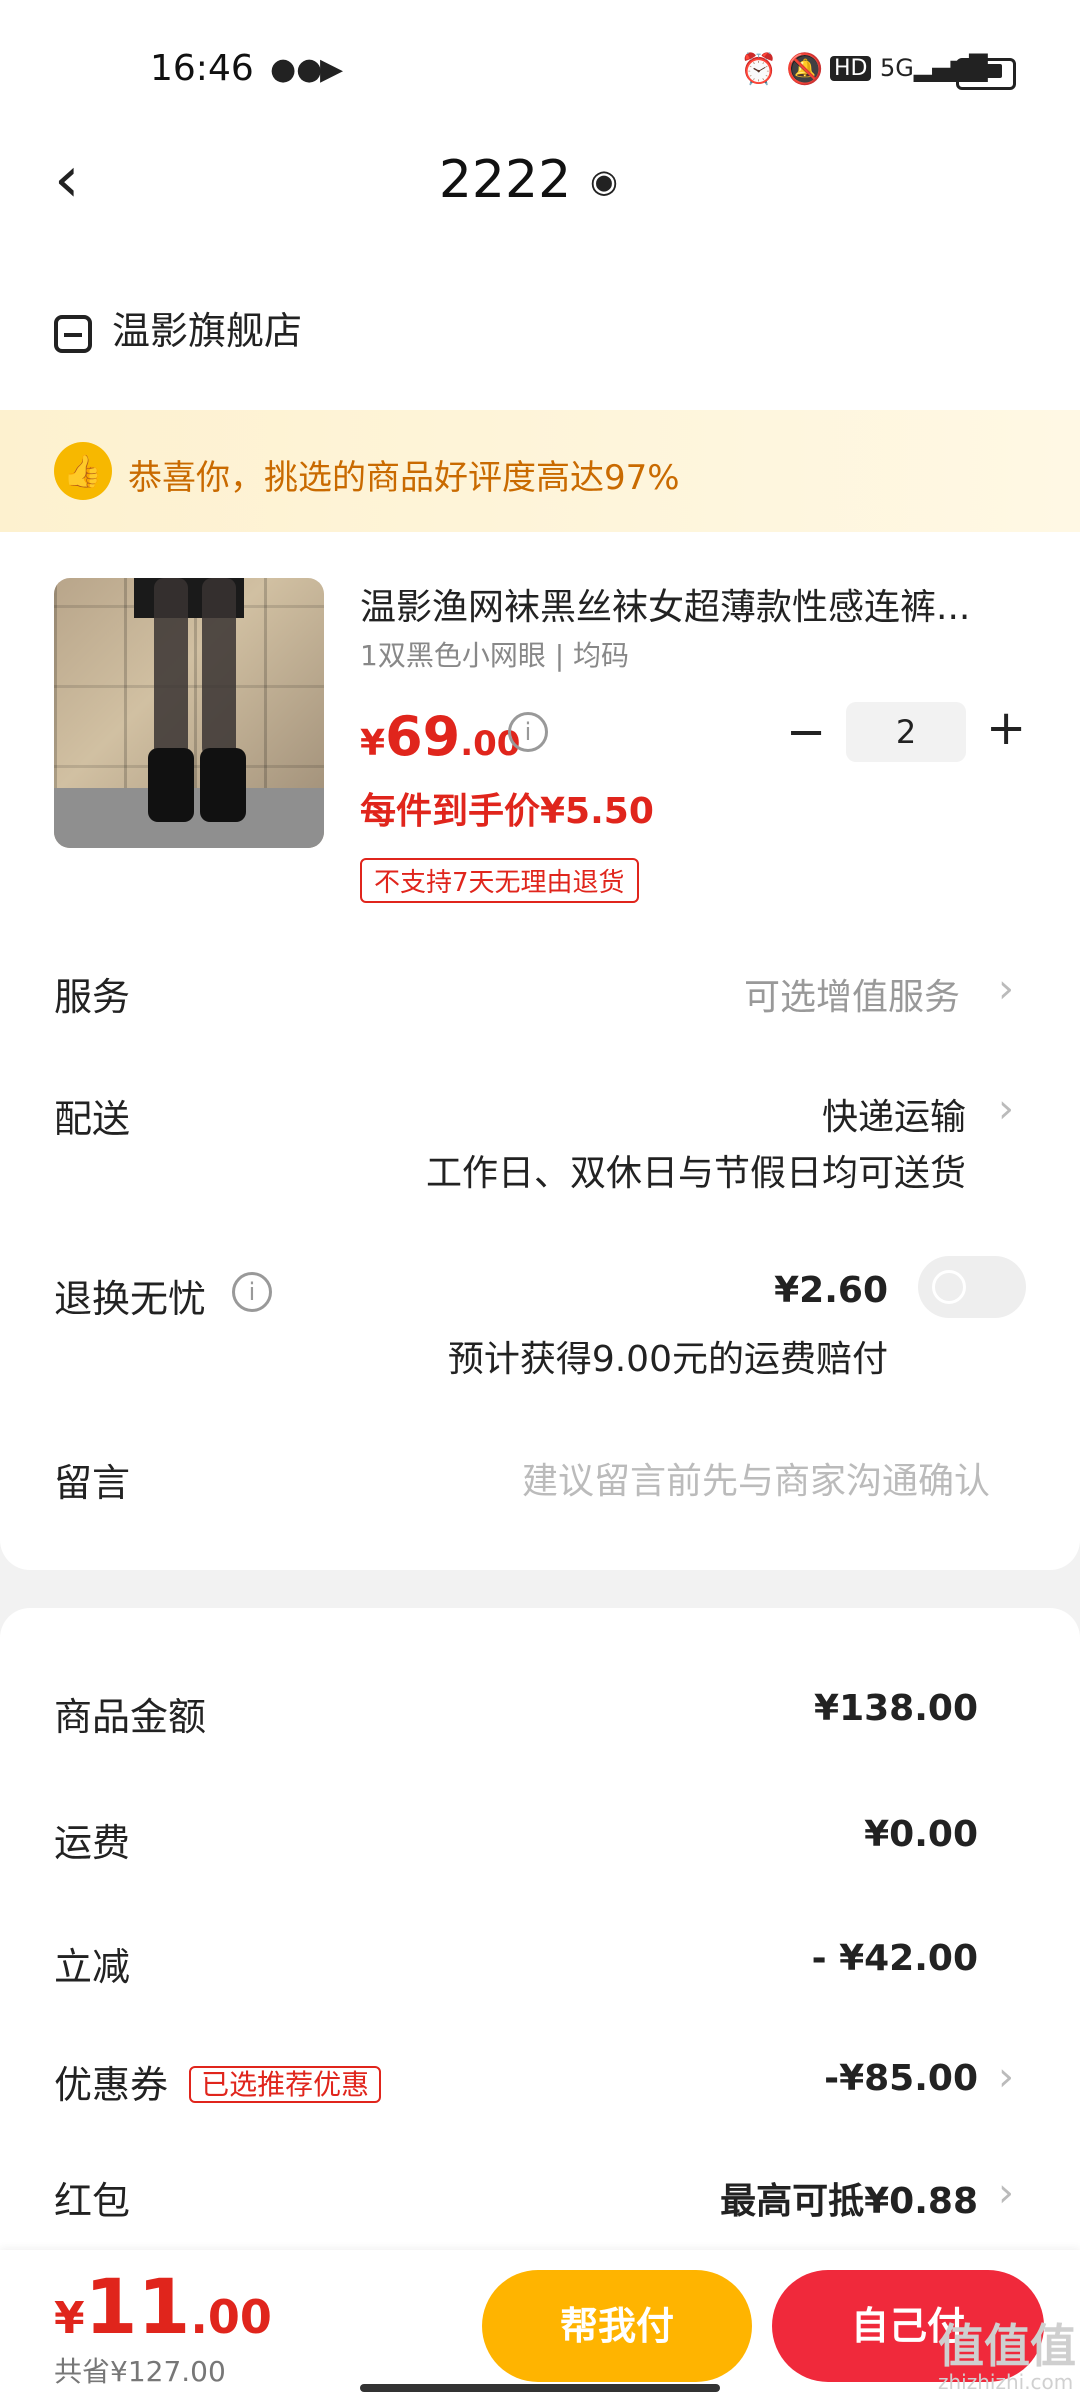 The height and width of the screenshot is (2400, 1080). What do you see at coordinates (137, 2306) in the screenshot?
I see `total-int: 11` at bounding box center [137, 2306].